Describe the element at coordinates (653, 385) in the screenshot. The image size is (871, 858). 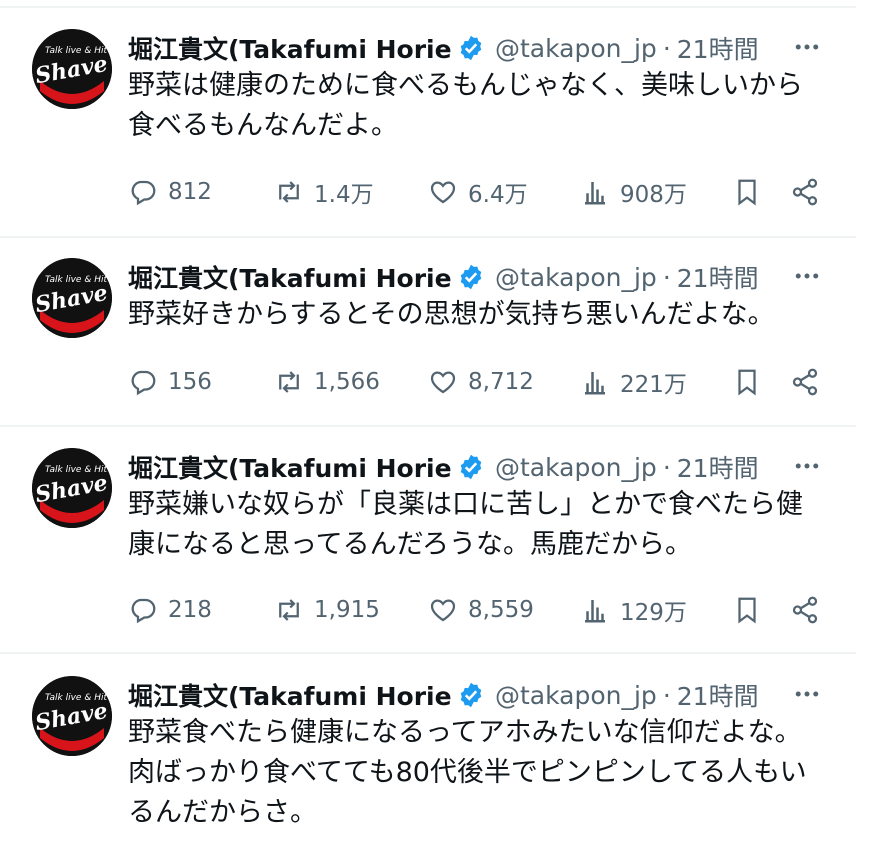
I see `view-count: 221万` at that location.